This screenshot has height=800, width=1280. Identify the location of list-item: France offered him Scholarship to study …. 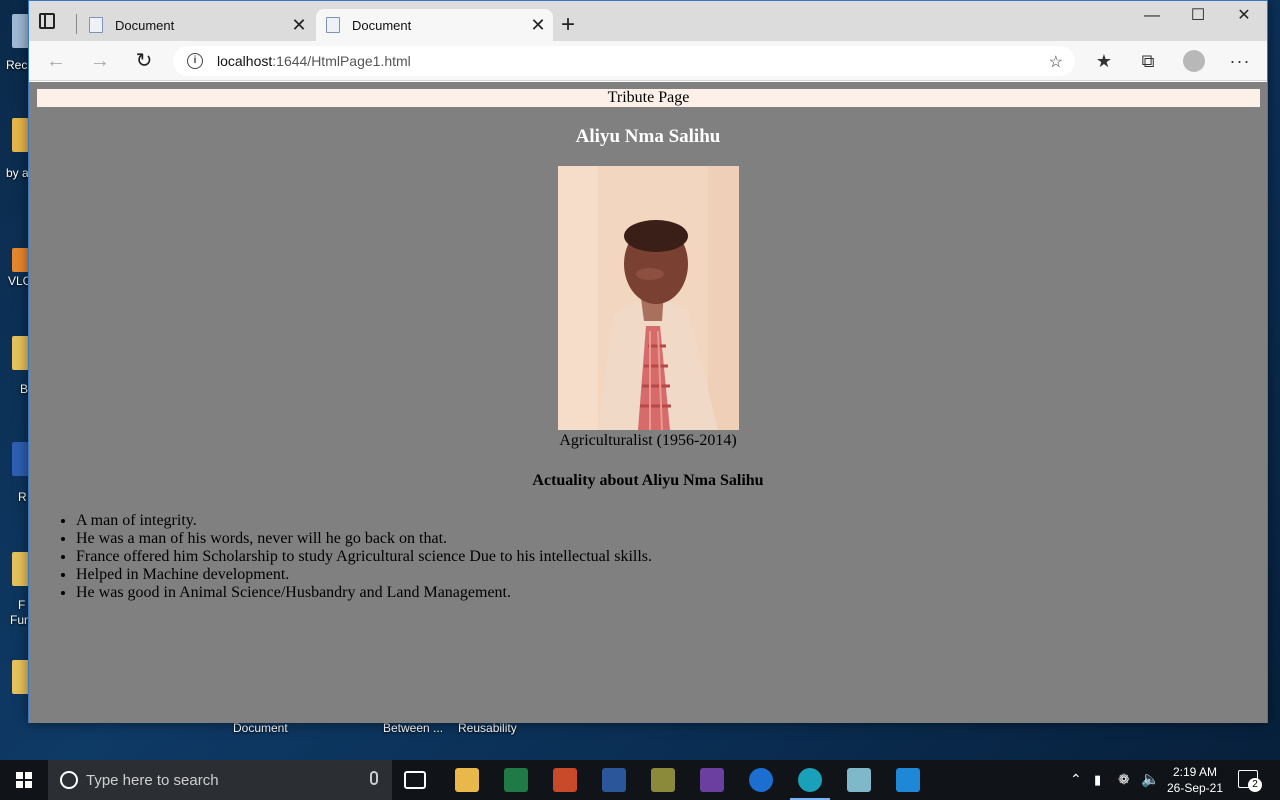
(364, 557).